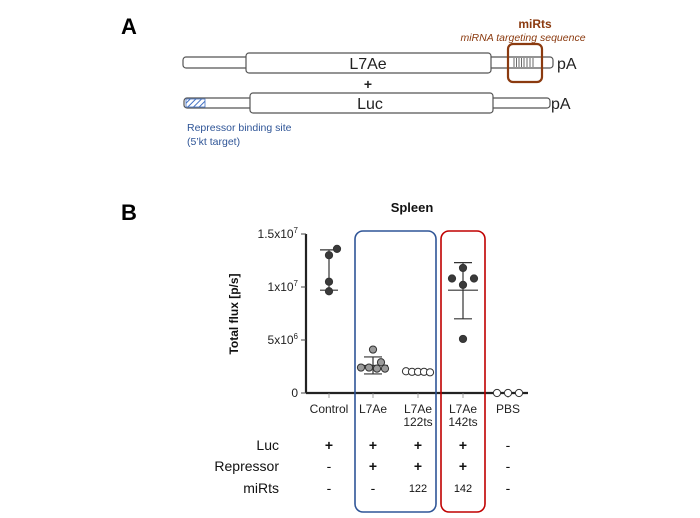 The width and height of the screenshot is (700, 518). Describe the element at coordinates (282, 313) in the screenshot. I see `y-ticks: 0 5x106 1x107 1.5x107` at that location.